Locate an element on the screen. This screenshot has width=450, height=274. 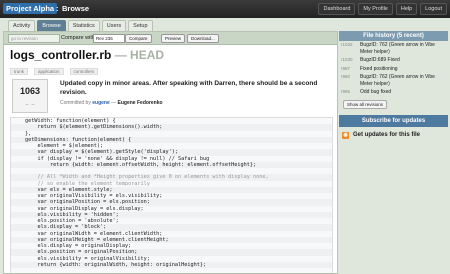
file-title: logs_controller.rb — HEAD is located at coordinates (87, 55).